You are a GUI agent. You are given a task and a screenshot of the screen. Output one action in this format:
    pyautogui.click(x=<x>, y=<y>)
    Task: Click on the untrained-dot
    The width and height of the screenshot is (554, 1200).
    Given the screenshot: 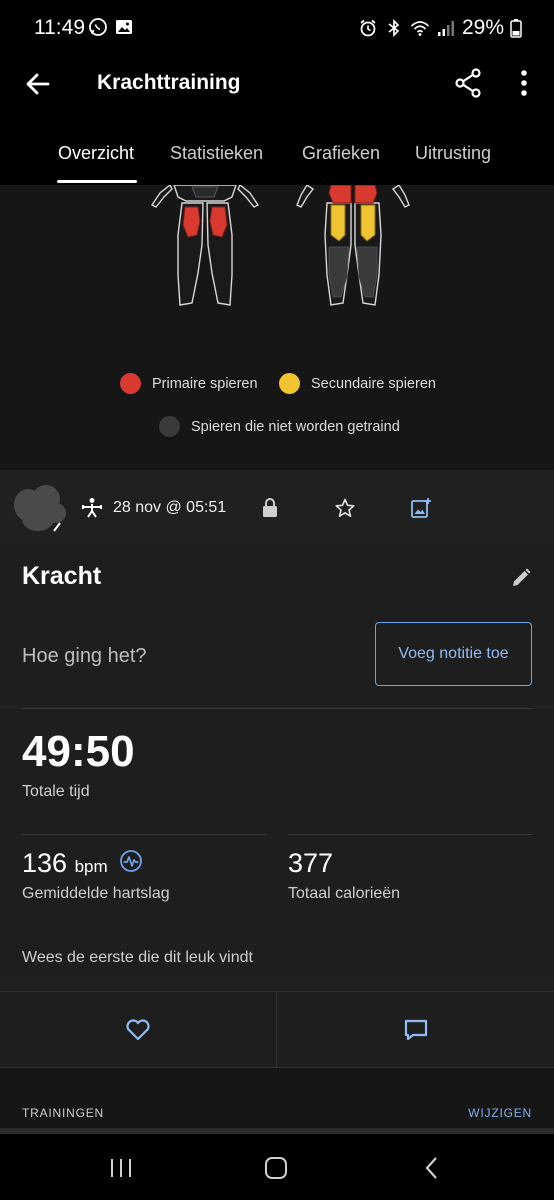 What is the action you would take?
    pyautogui.click(x=169, y=426)
    